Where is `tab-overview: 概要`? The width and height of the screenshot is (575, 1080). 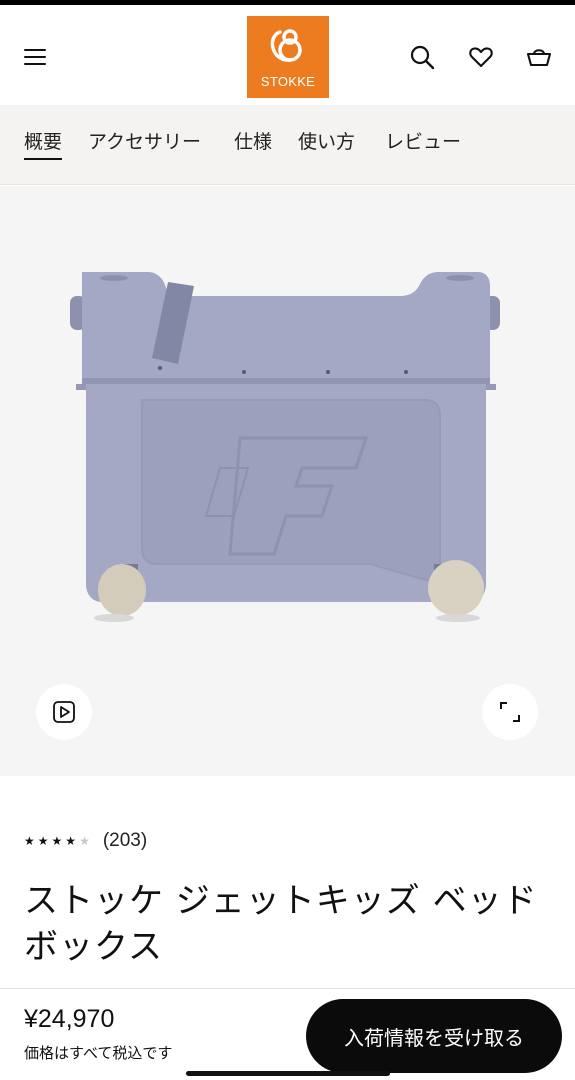 tab-overview: 概要 is located at coordinates (43, 143).